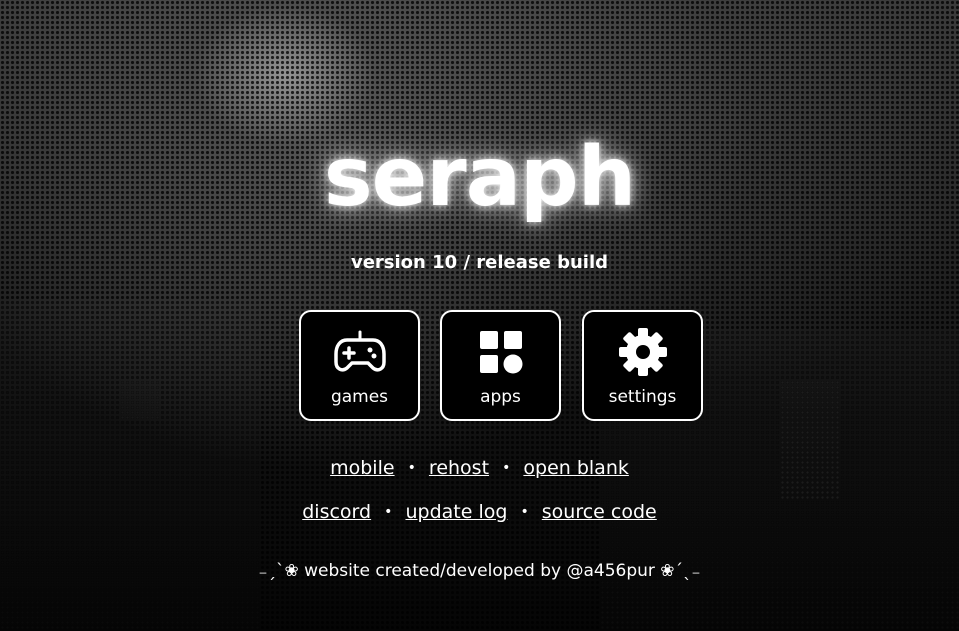  Describe the element at coordinates (500, 352) in the screenshot. I see `apps-grid-icon` at that location.